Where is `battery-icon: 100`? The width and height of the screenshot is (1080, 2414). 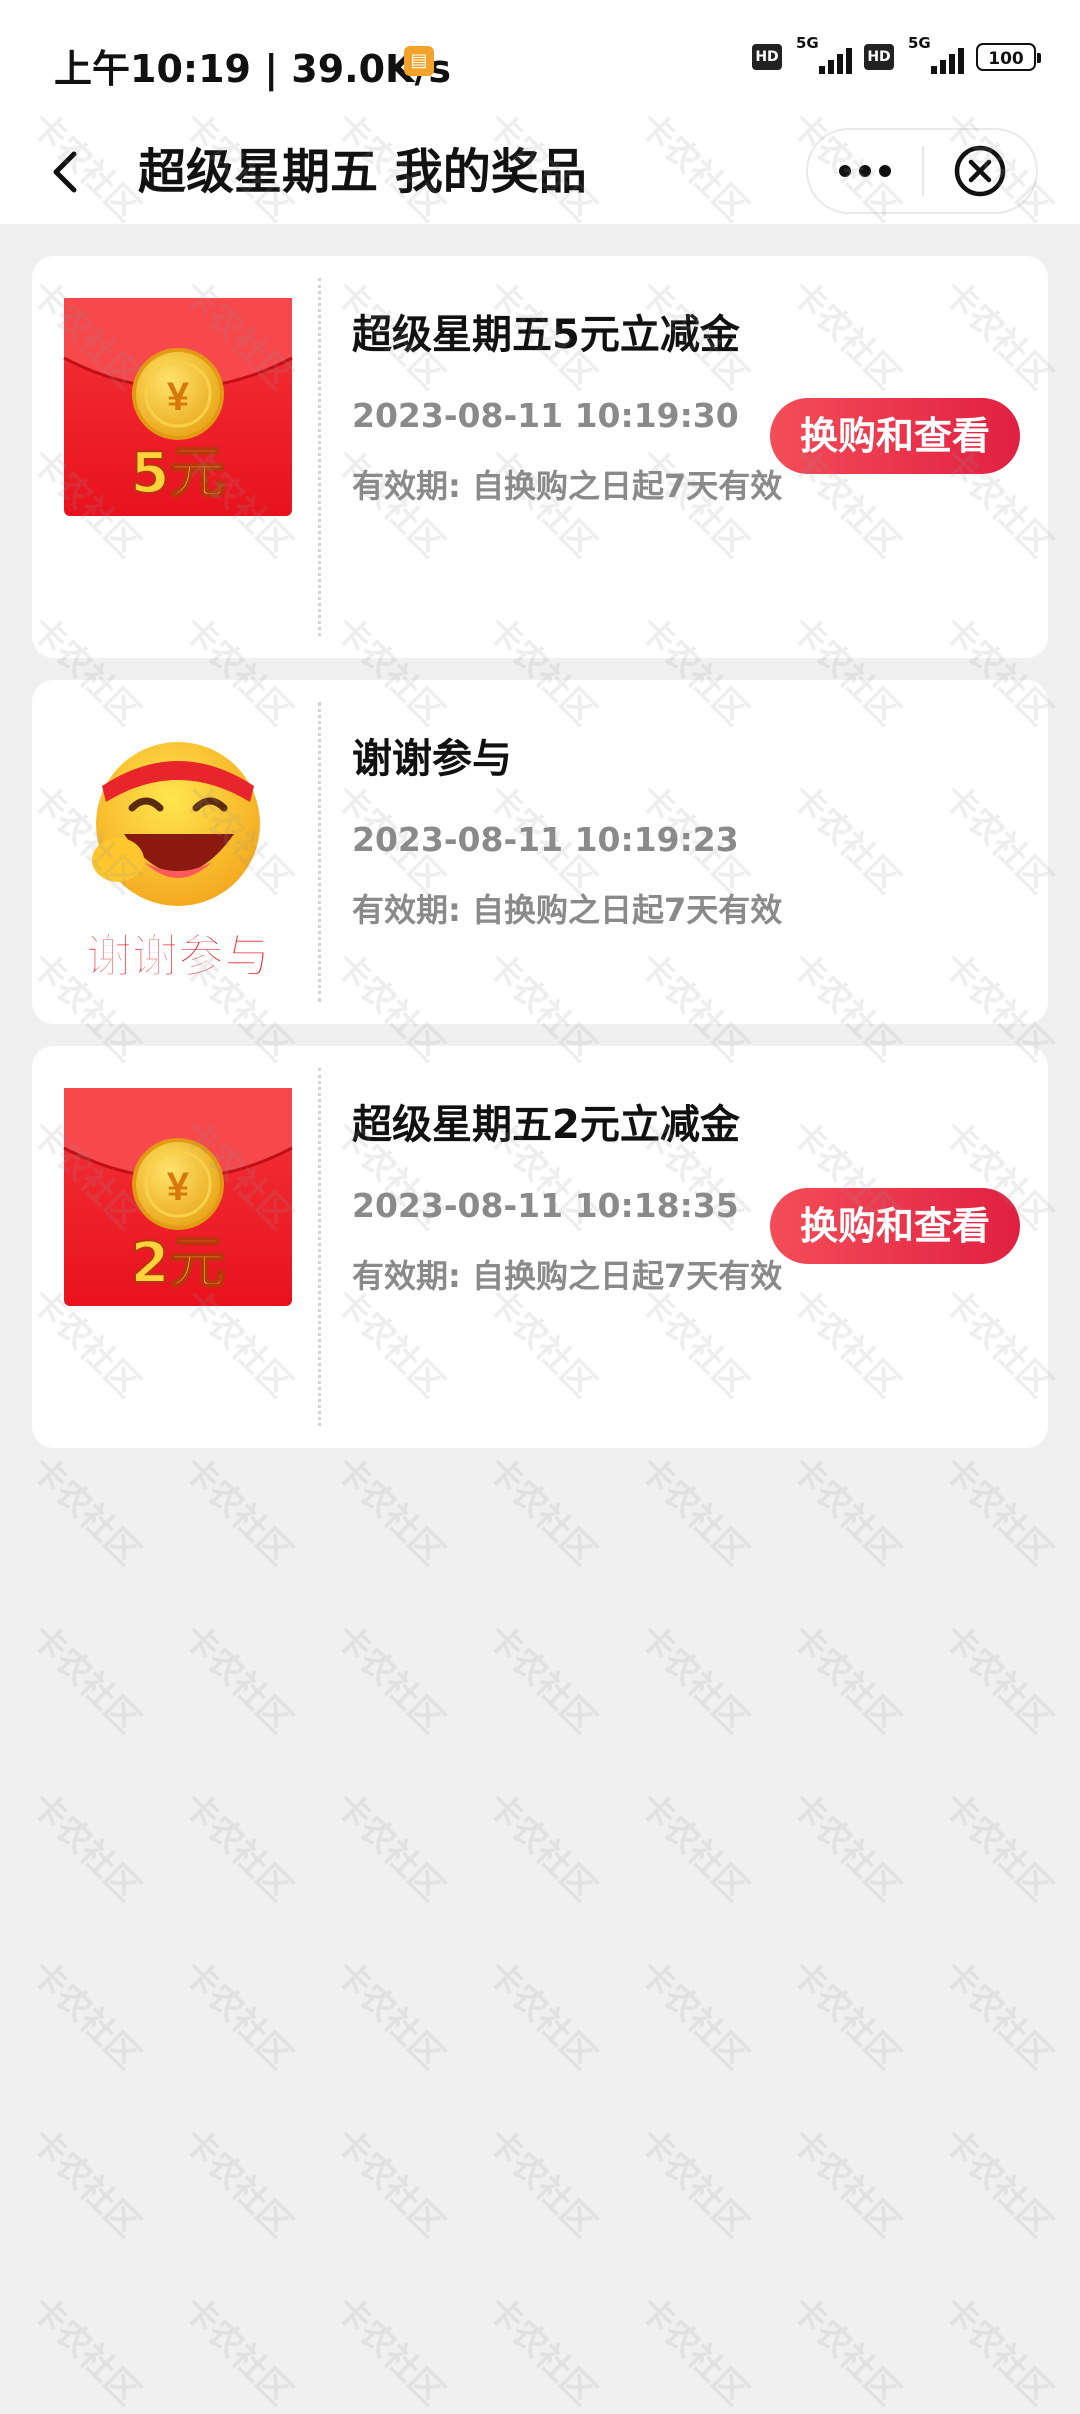 battery-icon: 100 is located at coordinates (1008, 57).